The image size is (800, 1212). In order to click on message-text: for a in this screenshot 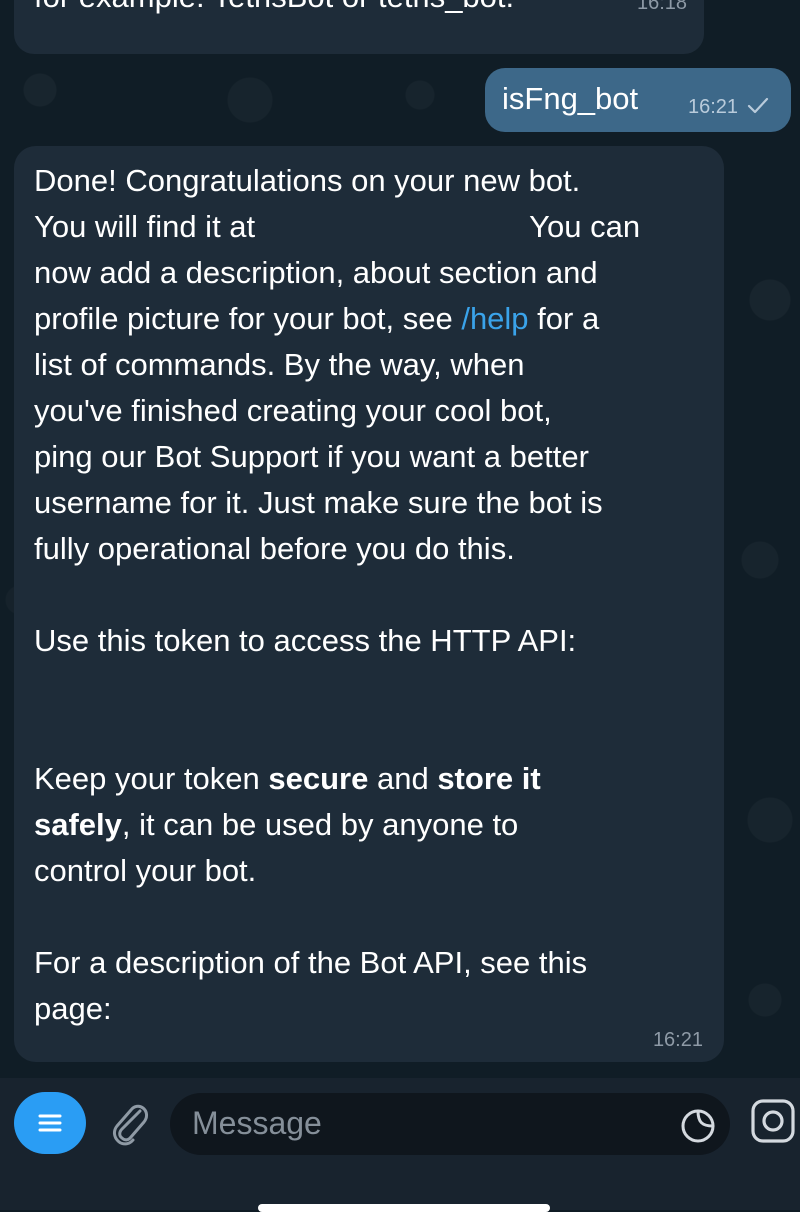, I will do `click(564, 318)`.